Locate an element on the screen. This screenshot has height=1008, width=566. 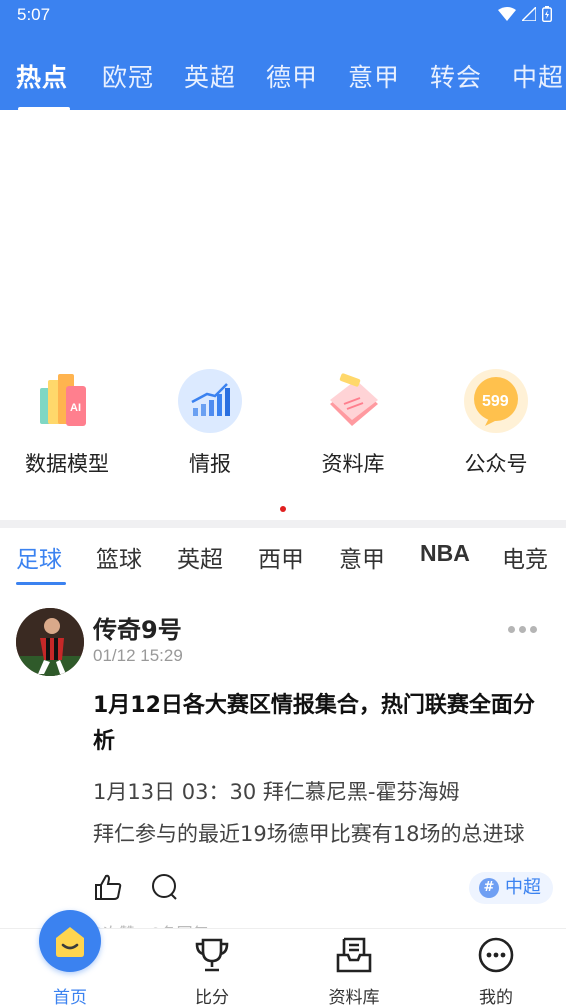
tab-premier-league: 英超 is located at coordinates (210, 78).